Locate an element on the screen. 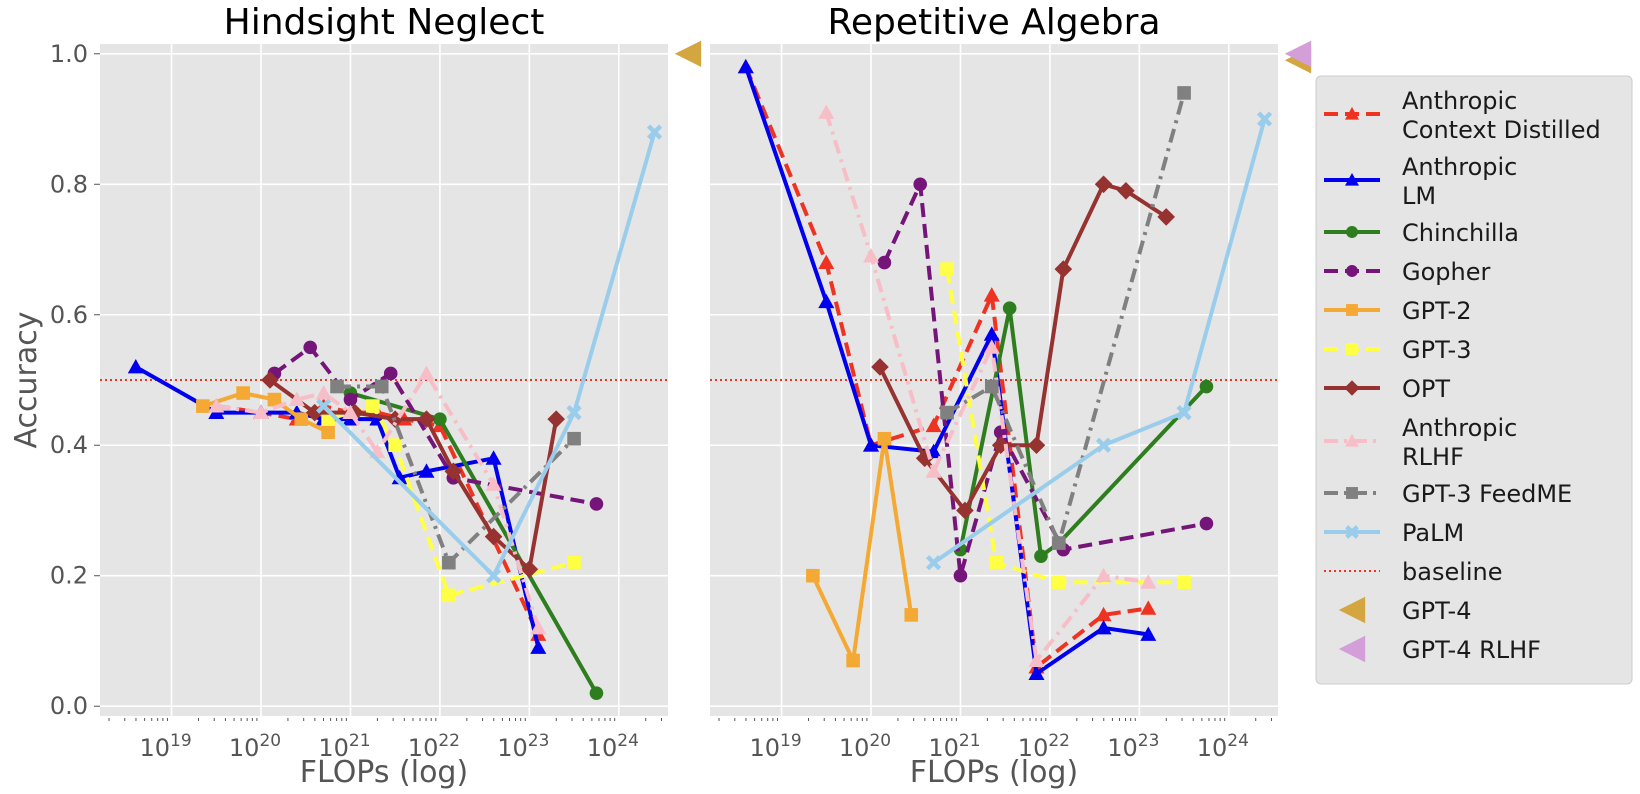 This screenshot has width=1640, height=794. y-axis-label: Accuracy is located at coordinates (26, 380).